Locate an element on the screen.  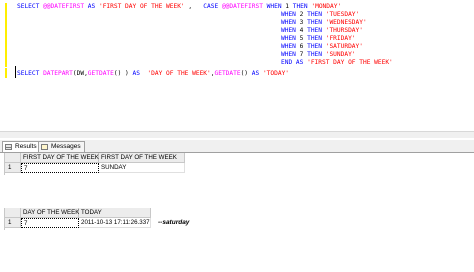
code-token: , is located at coordinates (194, 6).